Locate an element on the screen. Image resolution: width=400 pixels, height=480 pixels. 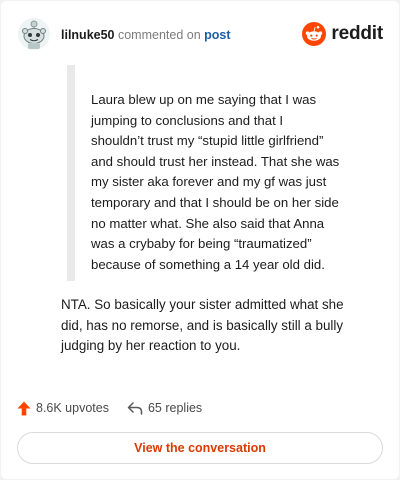
upvote-count: 8.6K upvotes is located at coordinates (72, 408).